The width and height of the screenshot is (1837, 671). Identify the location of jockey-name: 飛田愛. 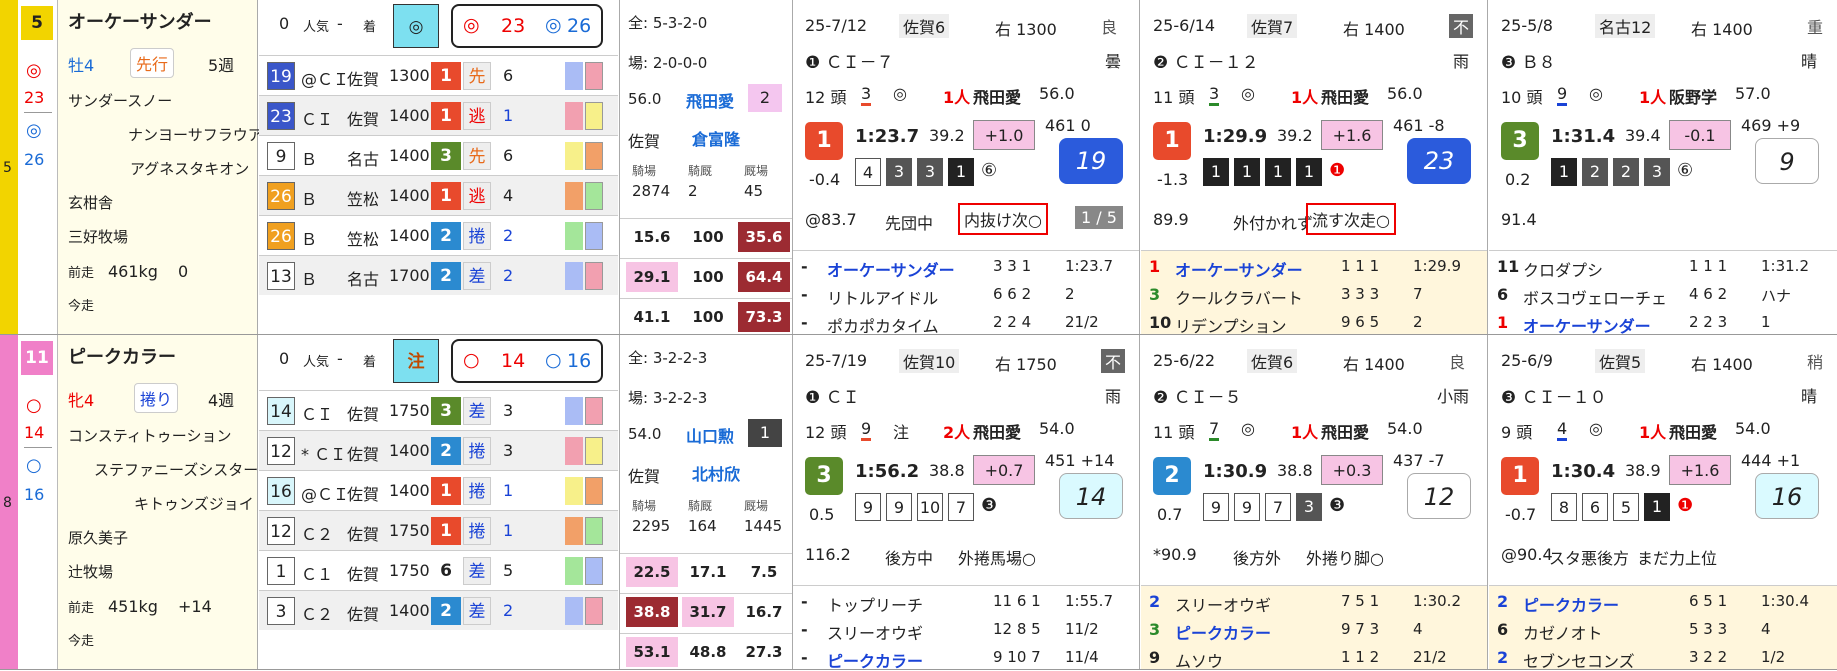
(710, 100).